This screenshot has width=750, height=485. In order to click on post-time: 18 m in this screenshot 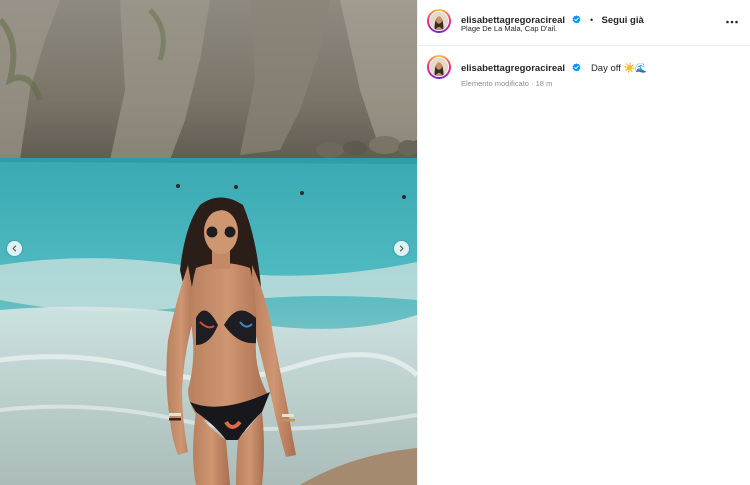, I will do `click(544, 83)`.